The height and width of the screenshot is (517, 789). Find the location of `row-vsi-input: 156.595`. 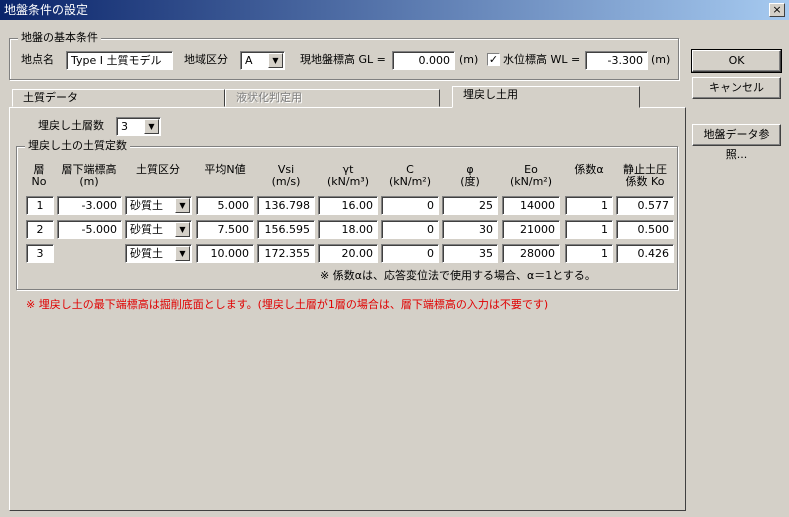

row-vsi-input: 156.595 is located at coordinates (286, 229).